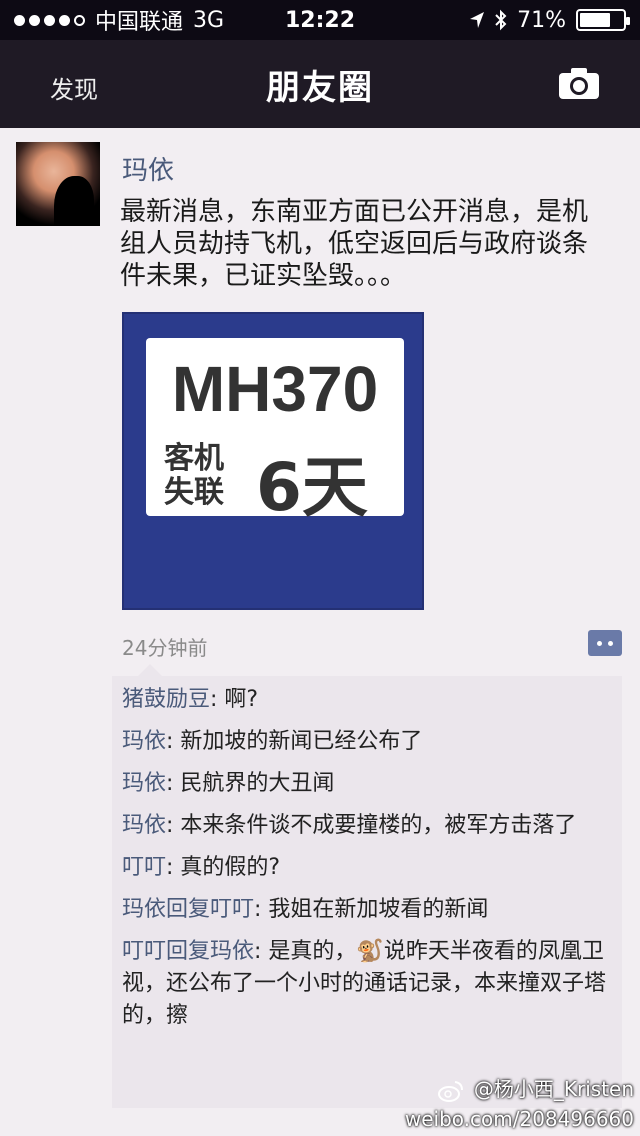 The width and height of the screenshot is (640, 1136). Describe the element at coordinates (166, 699) in the screenshot. I see `comment-author: 猪鼓励豆` at that location.